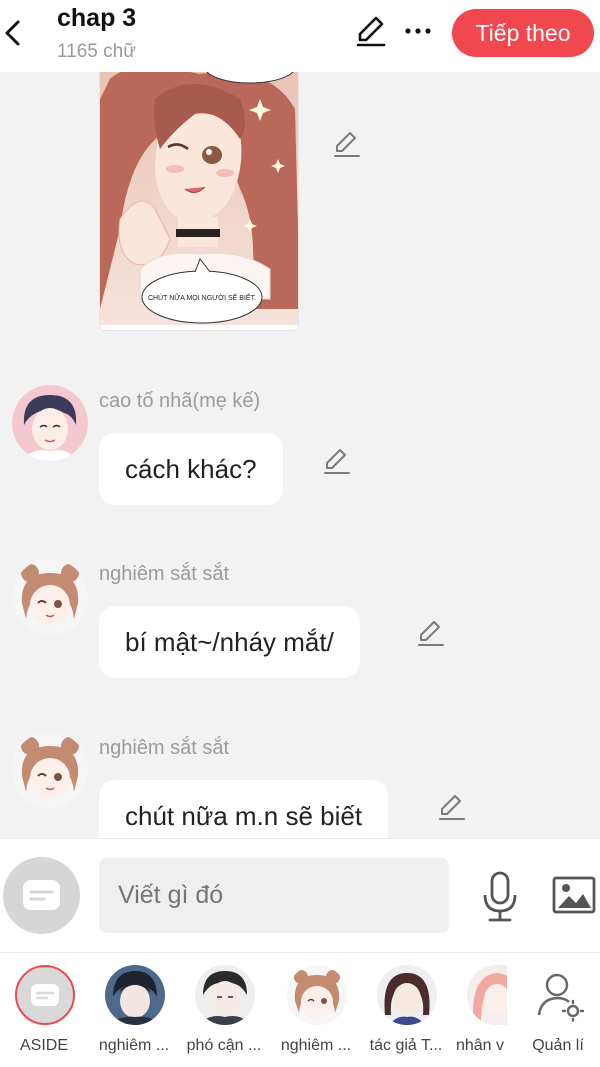 This screenshot has width=600, height=1067. I want to click on manga-illustration: CHÚT NỮA MỌI NGƯỜI SẼ BIẾT., so click(199, 201).